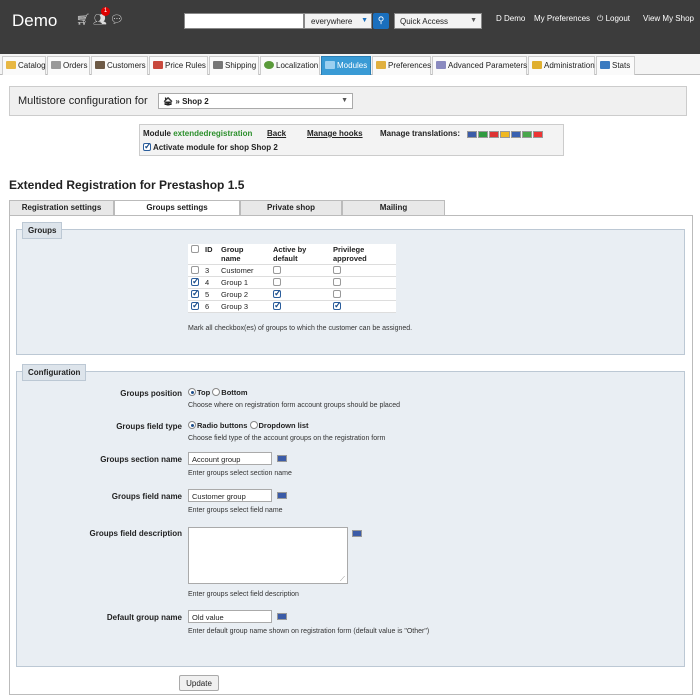  What do you see at coordinates (230, 458) in the screenshot?
I see `groups-section-name-input: Account group` at bounding box center [230, 458].